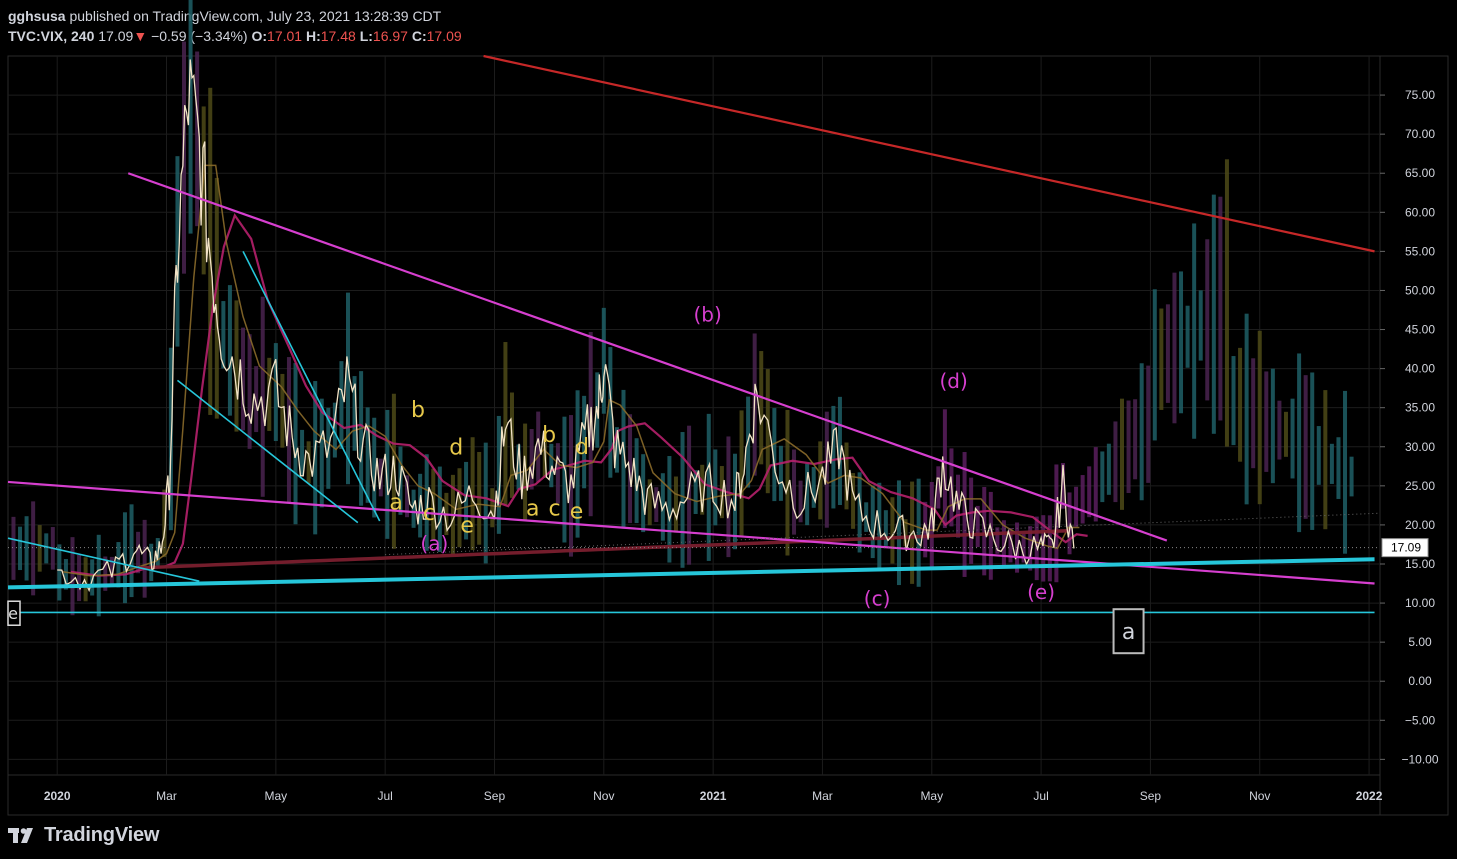 The image size is (1457, 859). Describe the element at coordinates (83, 835) in the screenshot. I see `footer-brand: TradingView` at that location.